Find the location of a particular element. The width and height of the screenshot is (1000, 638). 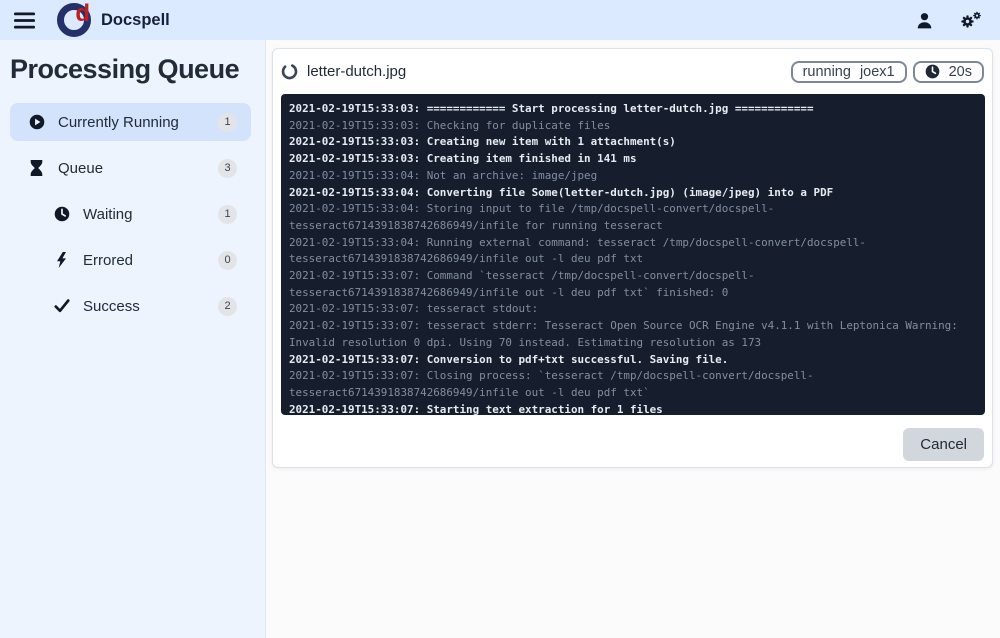

job-card-header: letter-dutch.jpg running joex1 20s is located at coordinates (632, 71).